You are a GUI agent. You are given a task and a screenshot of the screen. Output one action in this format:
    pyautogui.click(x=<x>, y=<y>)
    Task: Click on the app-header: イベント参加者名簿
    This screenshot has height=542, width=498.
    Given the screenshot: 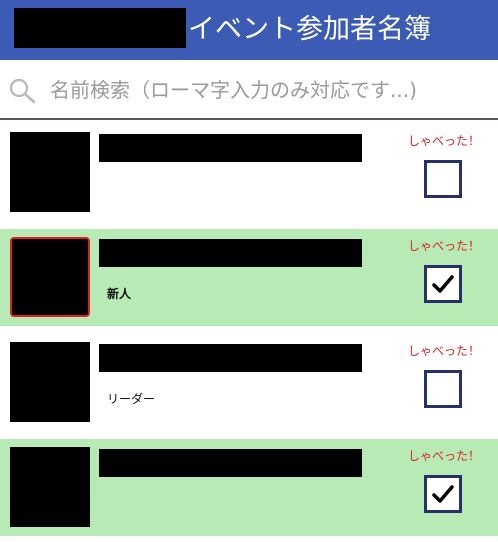 What is the action you would take?
    pyautogui.click(x=249, y=30)
    